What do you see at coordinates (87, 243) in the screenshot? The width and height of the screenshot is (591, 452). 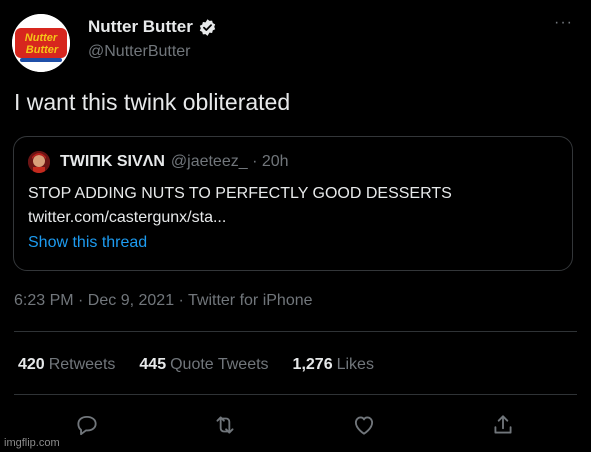 I see `show-thread-link: Show this thread` at bounding box center [87, 243].